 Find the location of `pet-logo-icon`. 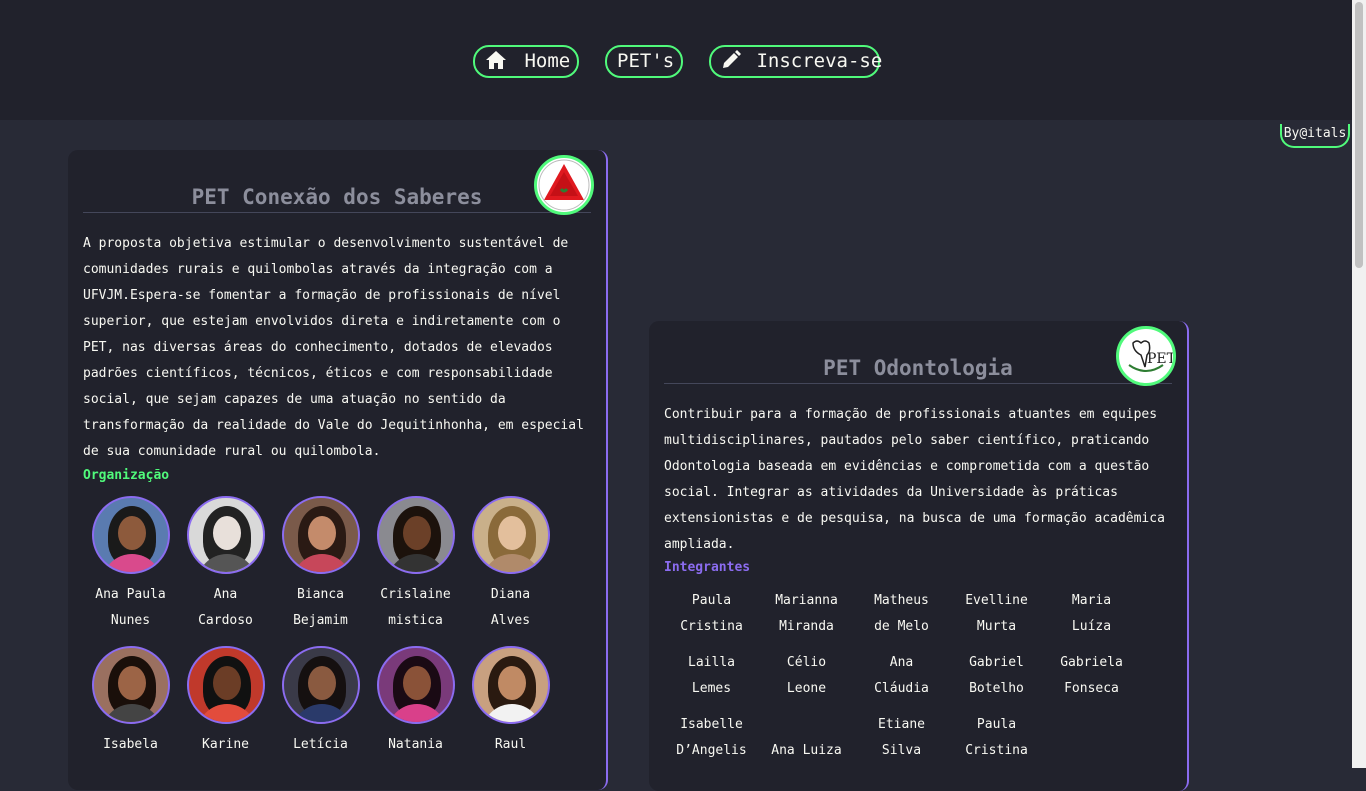

pet-logo-icon is located at coordinates (564, 185).